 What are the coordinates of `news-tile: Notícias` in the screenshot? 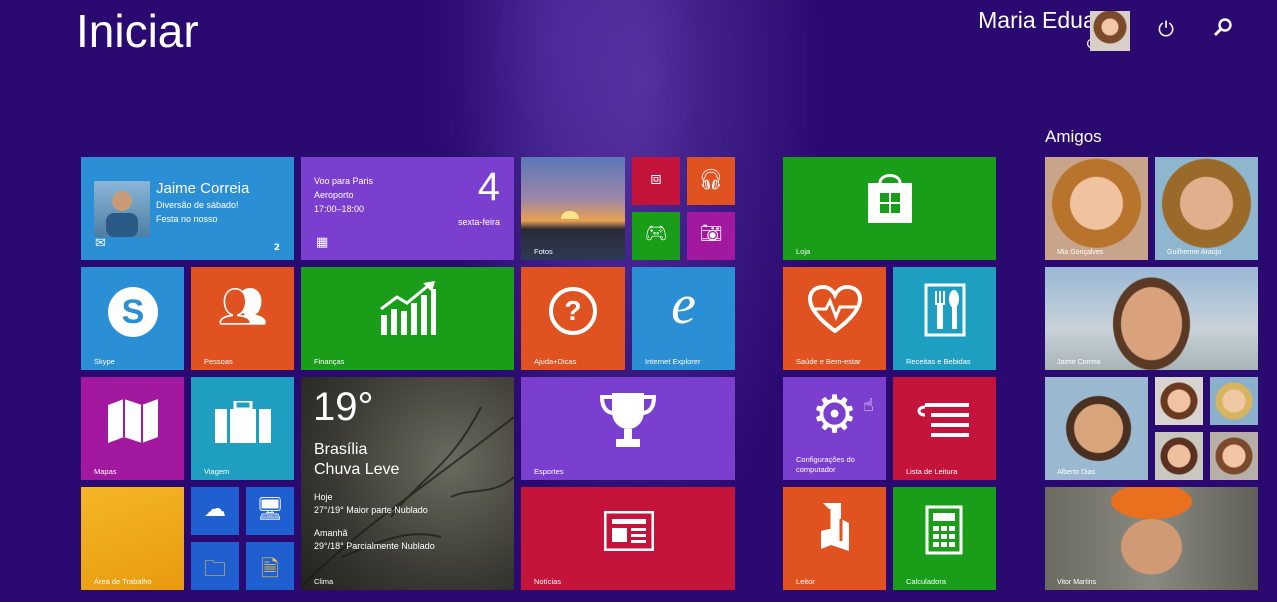 It's located at (628, 538).